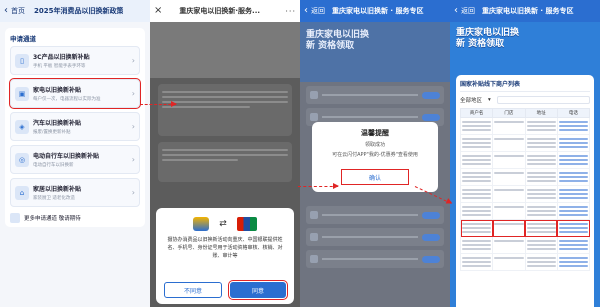 Image resolution: width=600 pixels, height=307 pixels. I want to click on more-icon, so click(15, 218).